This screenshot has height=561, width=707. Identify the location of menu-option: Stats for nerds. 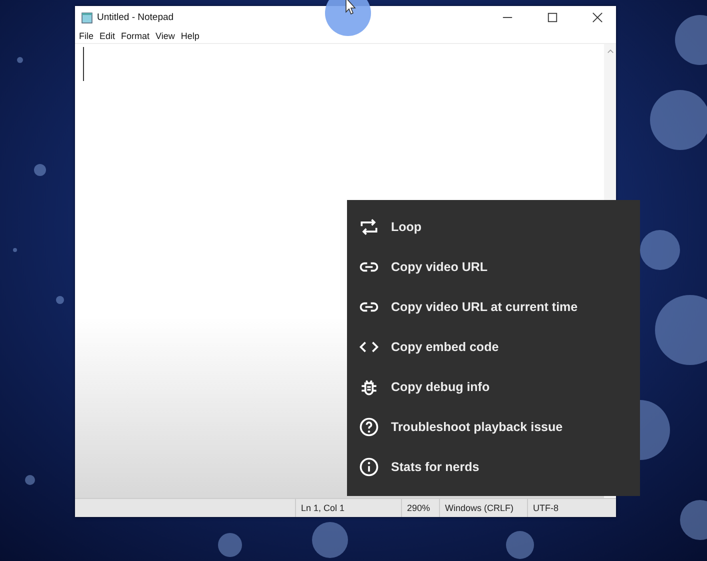
(493, 467).